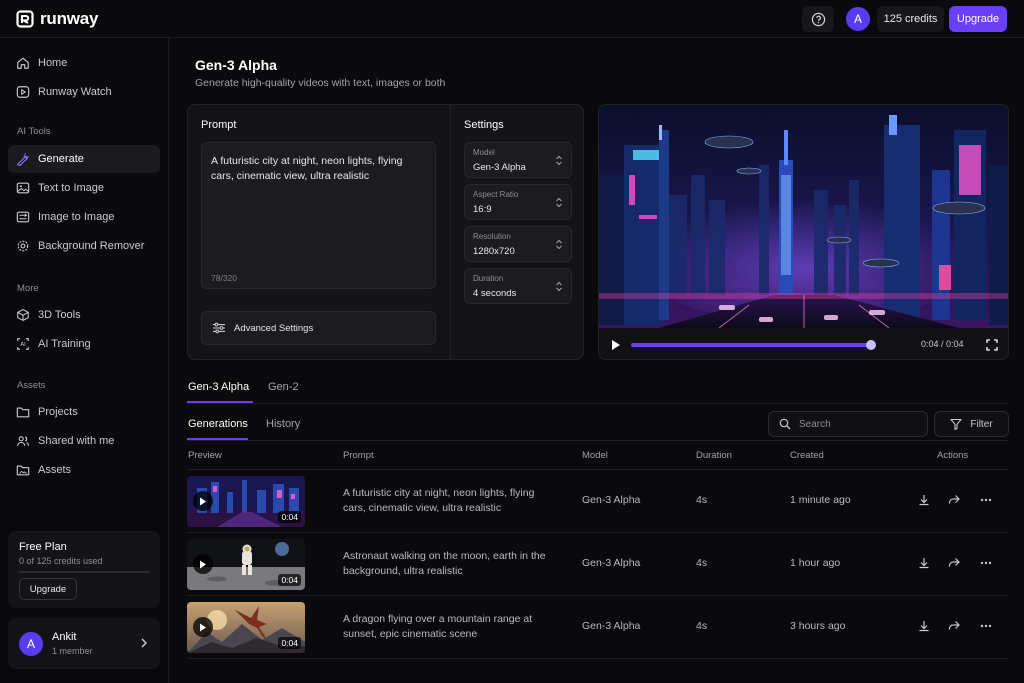  Describe the element at coordinates (218, 387) in the screenshot. I see `tab-gen-3-alpha: Gen-3 Alpha` at that location.